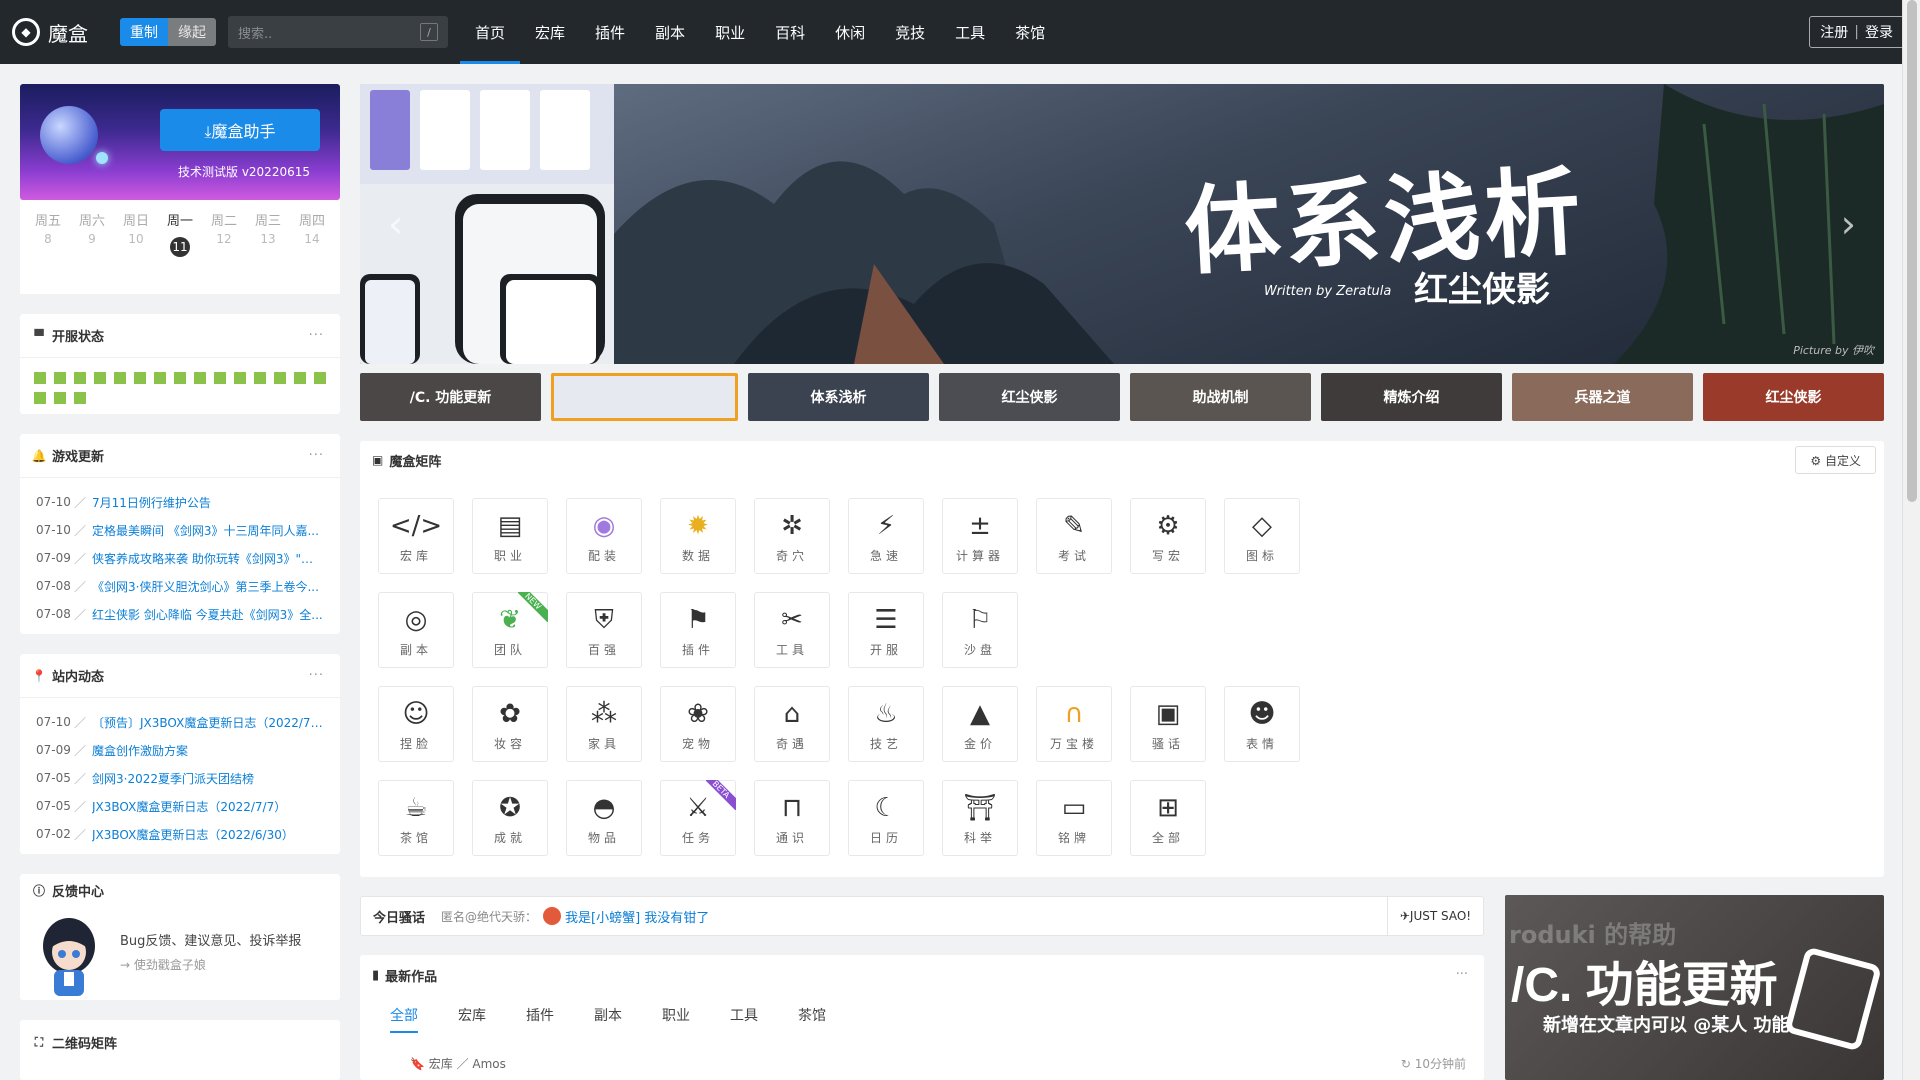  I want to click on works-tab: 插件, so click(540, 1019).